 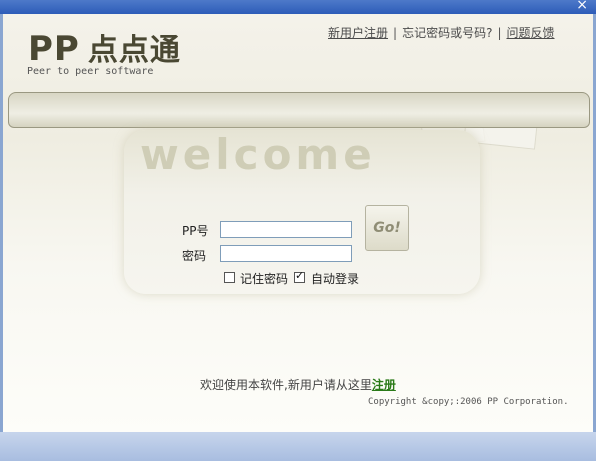 What do you see at coordinates (286, 385) in the screenshot?
I see `welcome-message-text: 欢迎使用本软件,新用户请从这里` at bounding box center [286, 385].